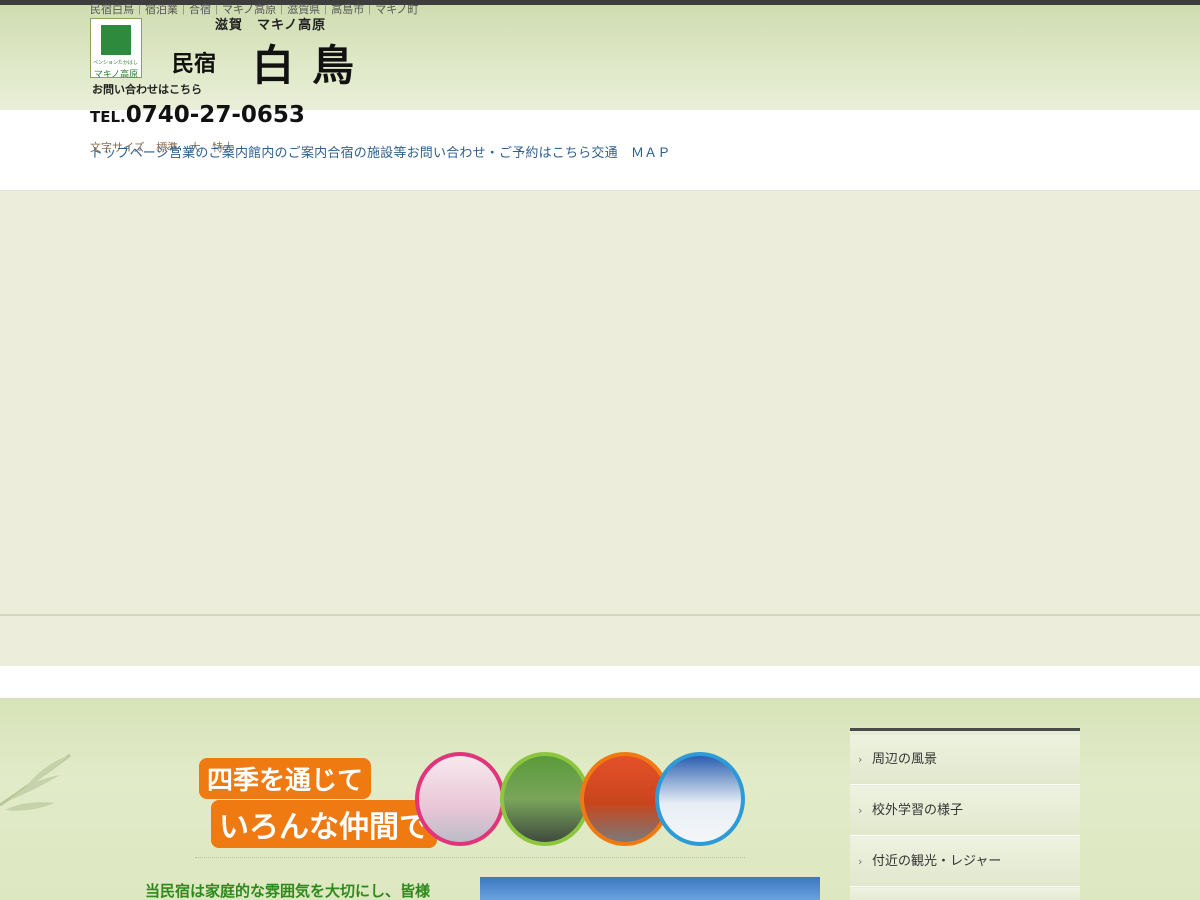 The width and height of the screenshot is (1200, 900). I want to click on winter-ski-photo, so click(700, 799).